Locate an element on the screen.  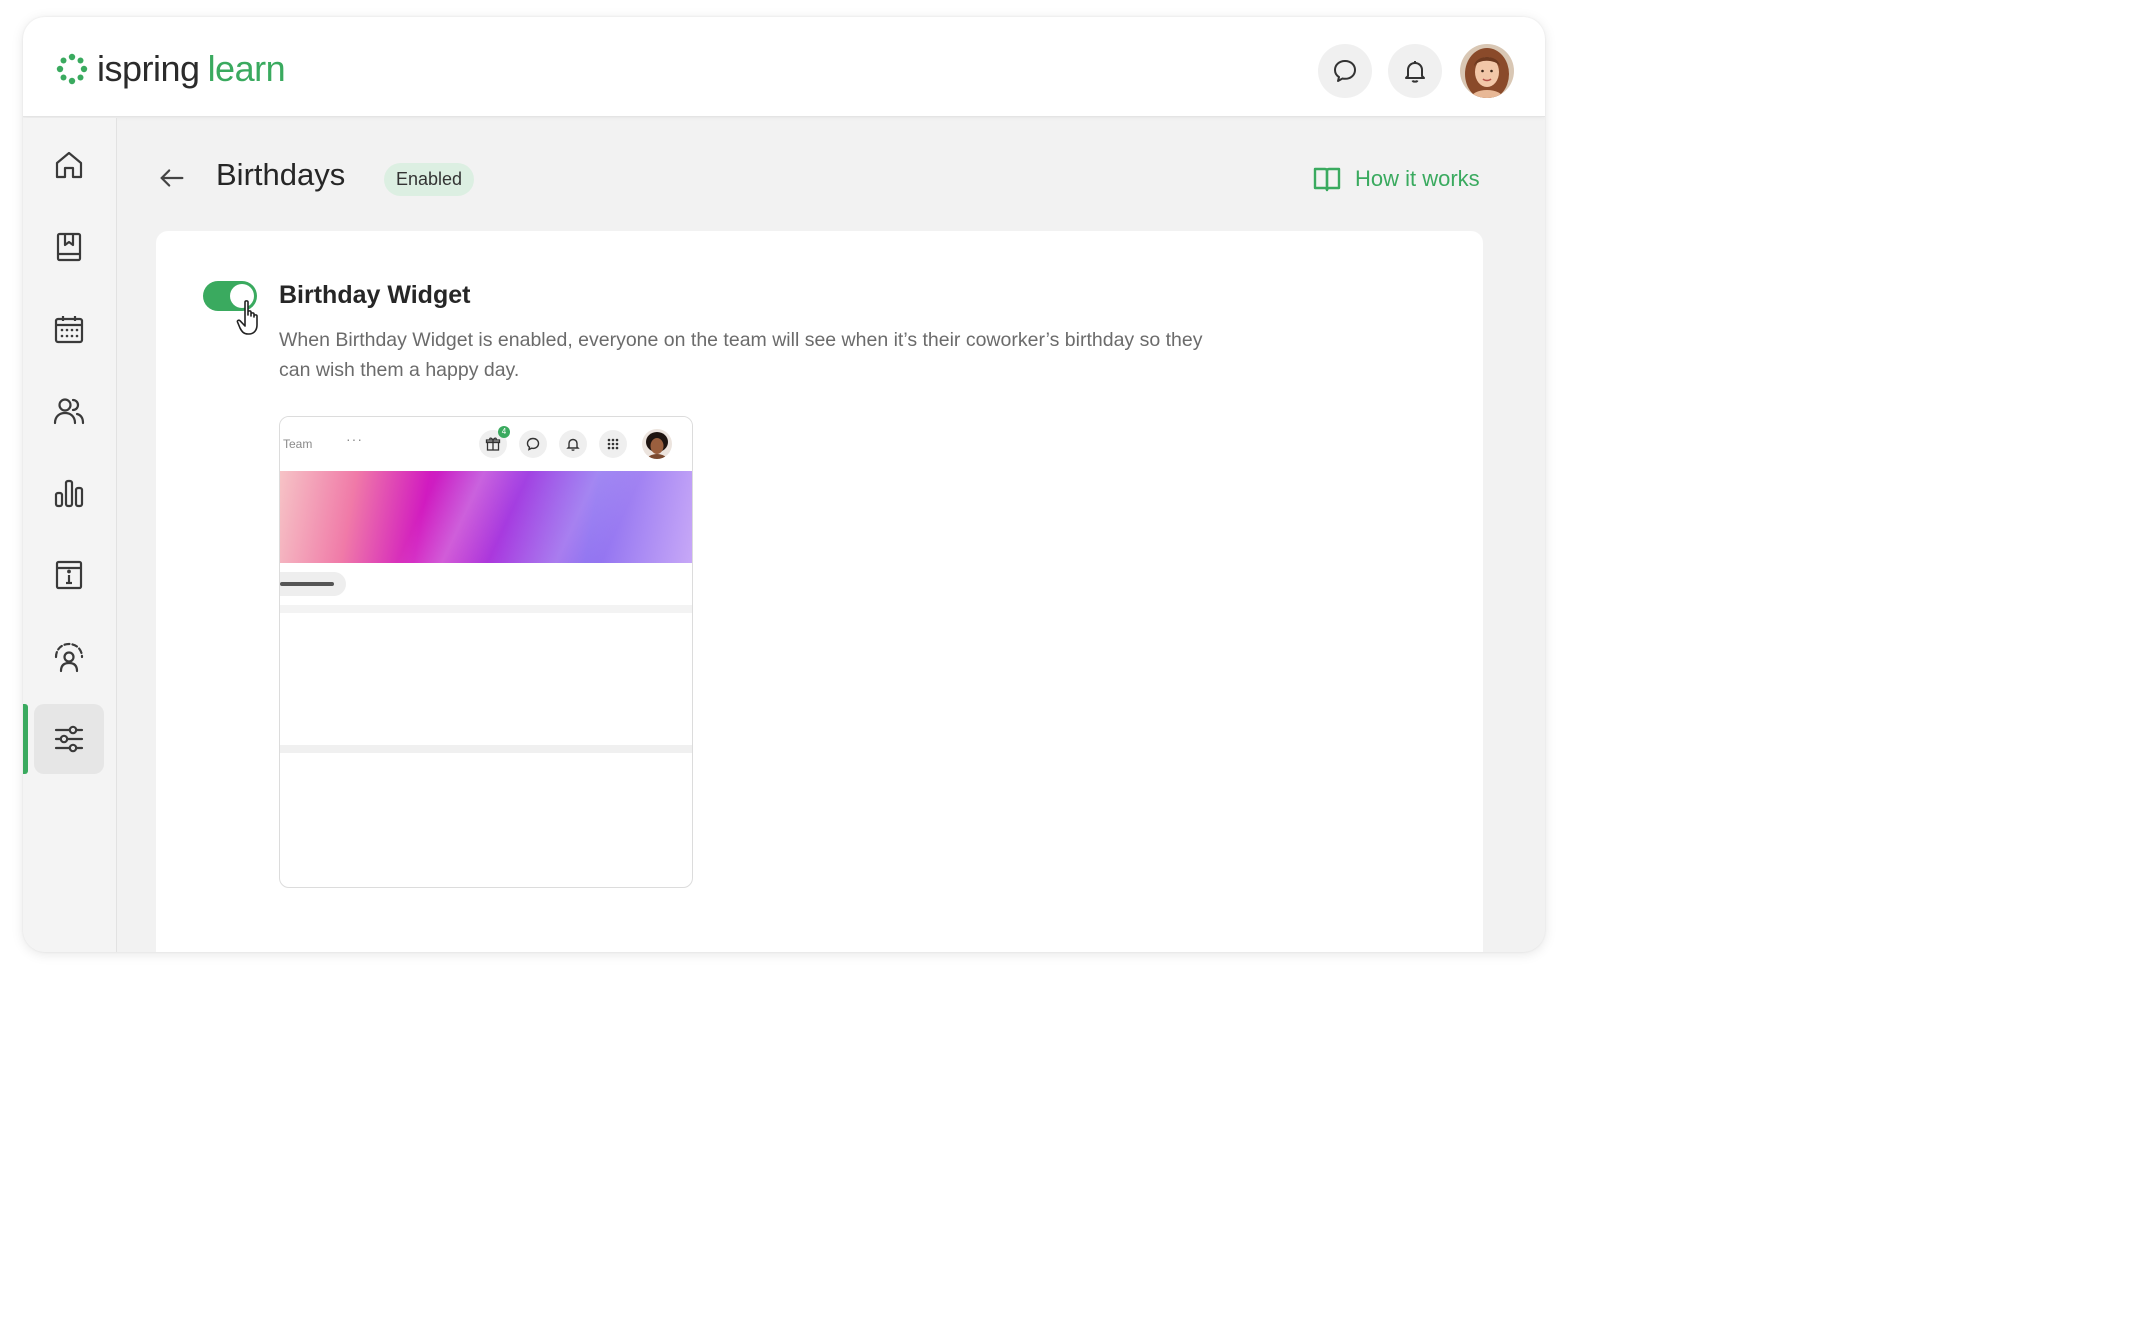
notifications-button is located at coordinates (1415, 71).